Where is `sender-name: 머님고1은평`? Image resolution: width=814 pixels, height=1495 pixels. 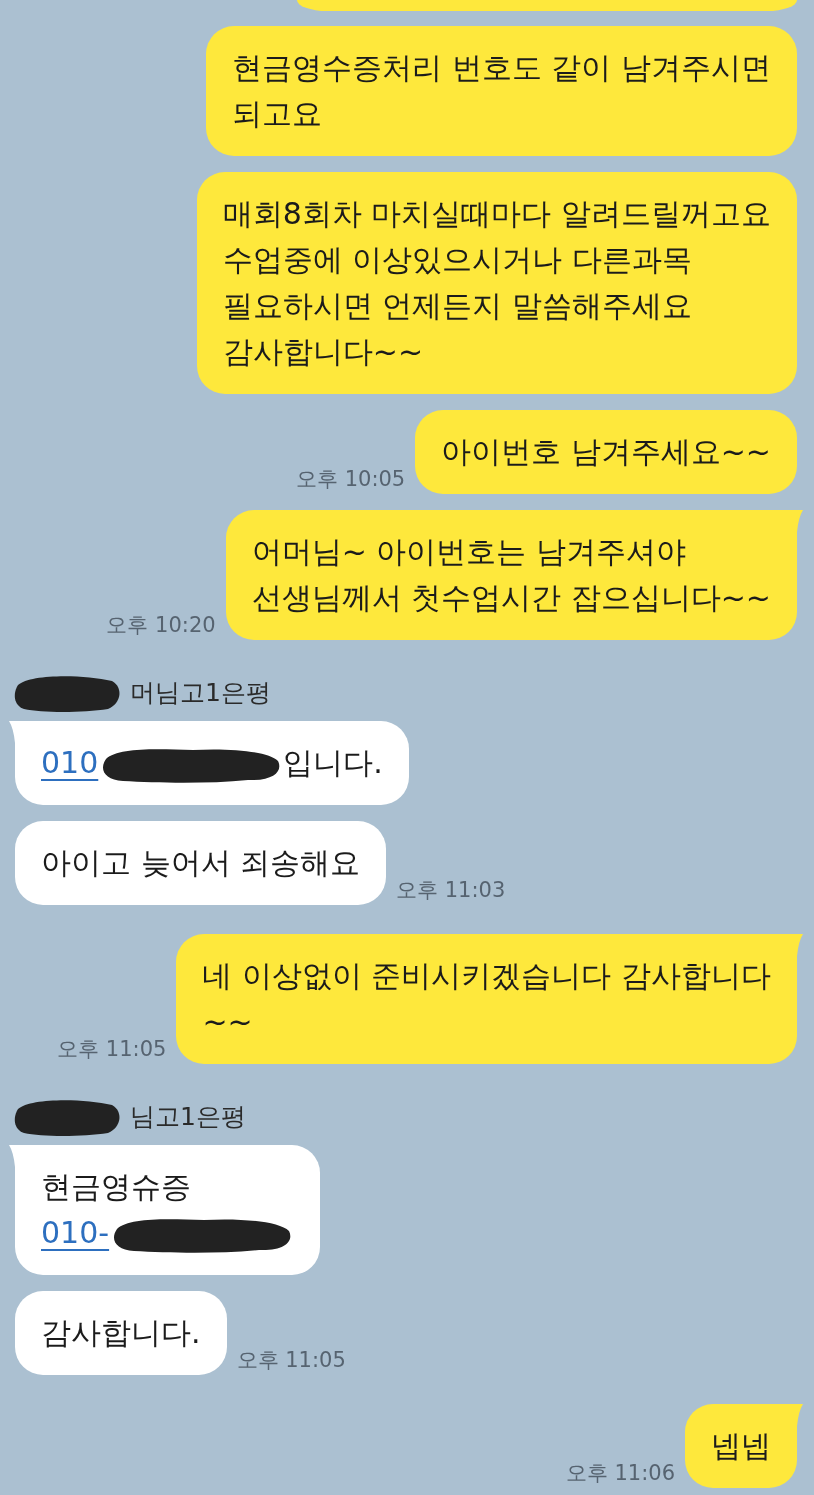
sender-name: 머님고1은평 is located at coordinates (200, 693).